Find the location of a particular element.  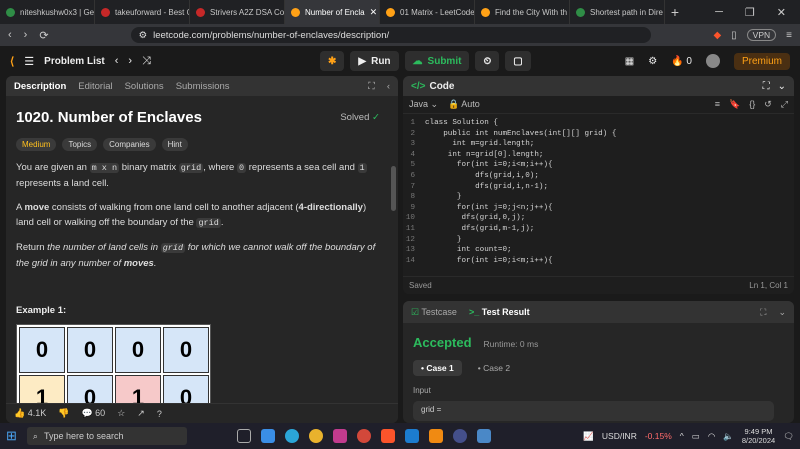

dislike-icon: 👎 is located at coordinates (63, 413).